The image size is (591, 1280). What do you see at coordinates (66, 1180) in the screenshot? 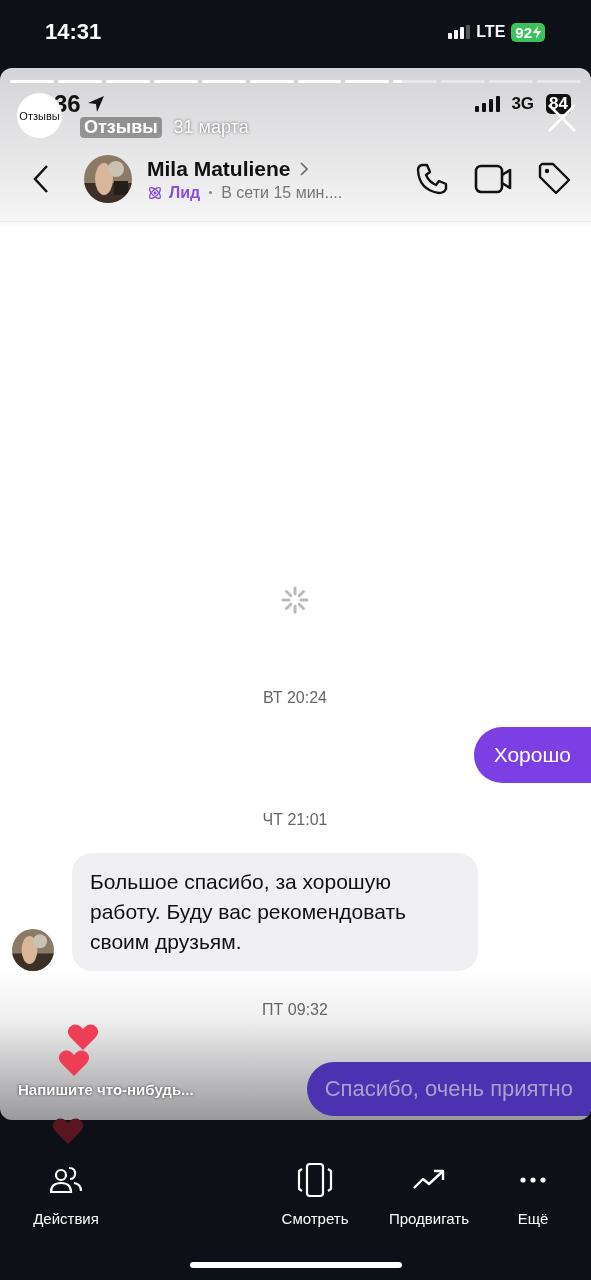
I see `people-icon` at bounding box center [66, 1180].